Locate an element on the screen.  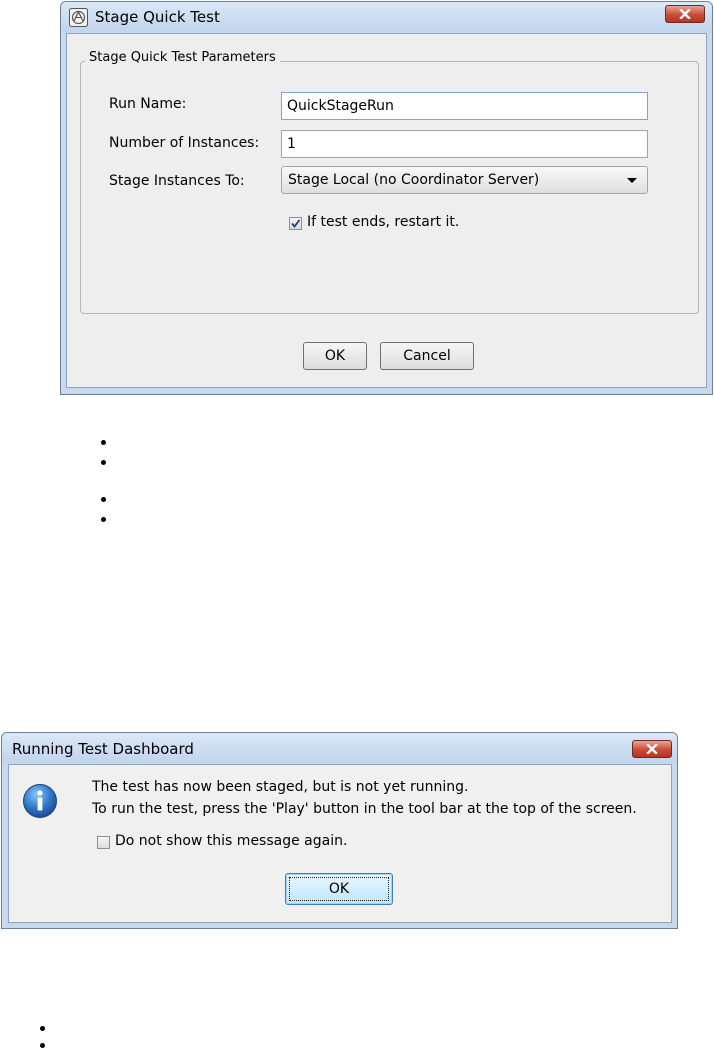
title-bar: Stage Quick Test is located at coordinates (386, 17).